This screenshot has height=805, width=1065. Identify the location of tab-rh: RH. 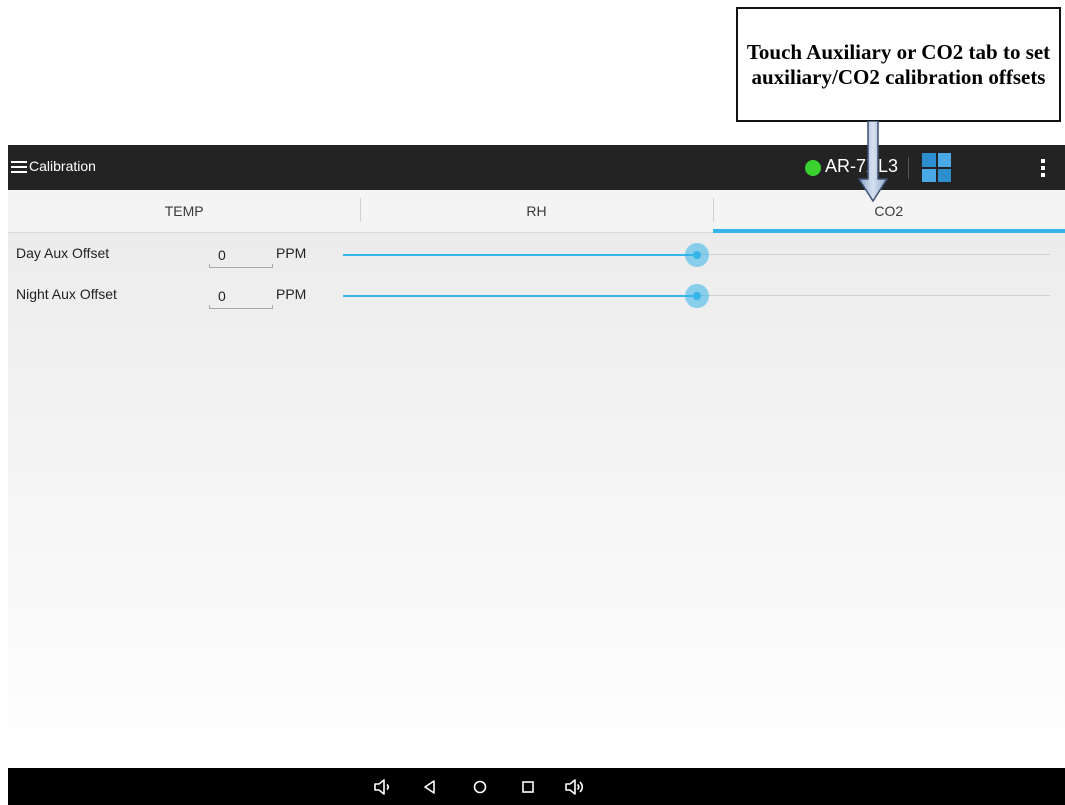
(536, 211).